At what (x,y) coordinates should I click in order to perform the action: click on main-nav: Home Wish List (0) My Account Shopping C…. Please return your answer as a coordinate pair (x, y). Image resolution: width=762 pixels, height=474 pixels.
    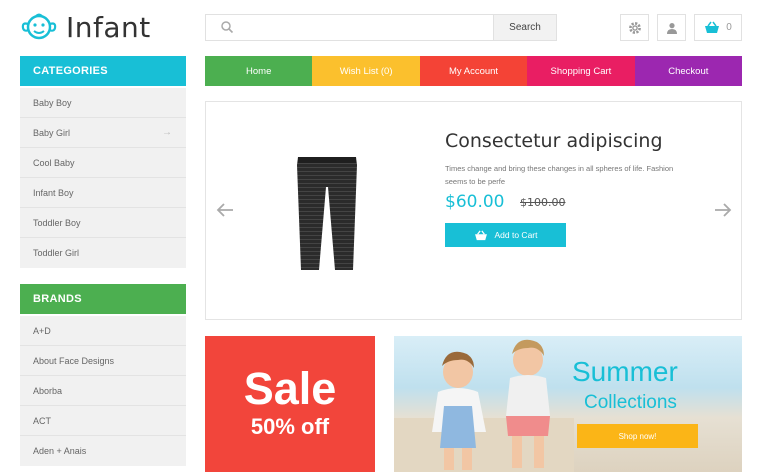
    Looking at the image, I should click on (474, 71).